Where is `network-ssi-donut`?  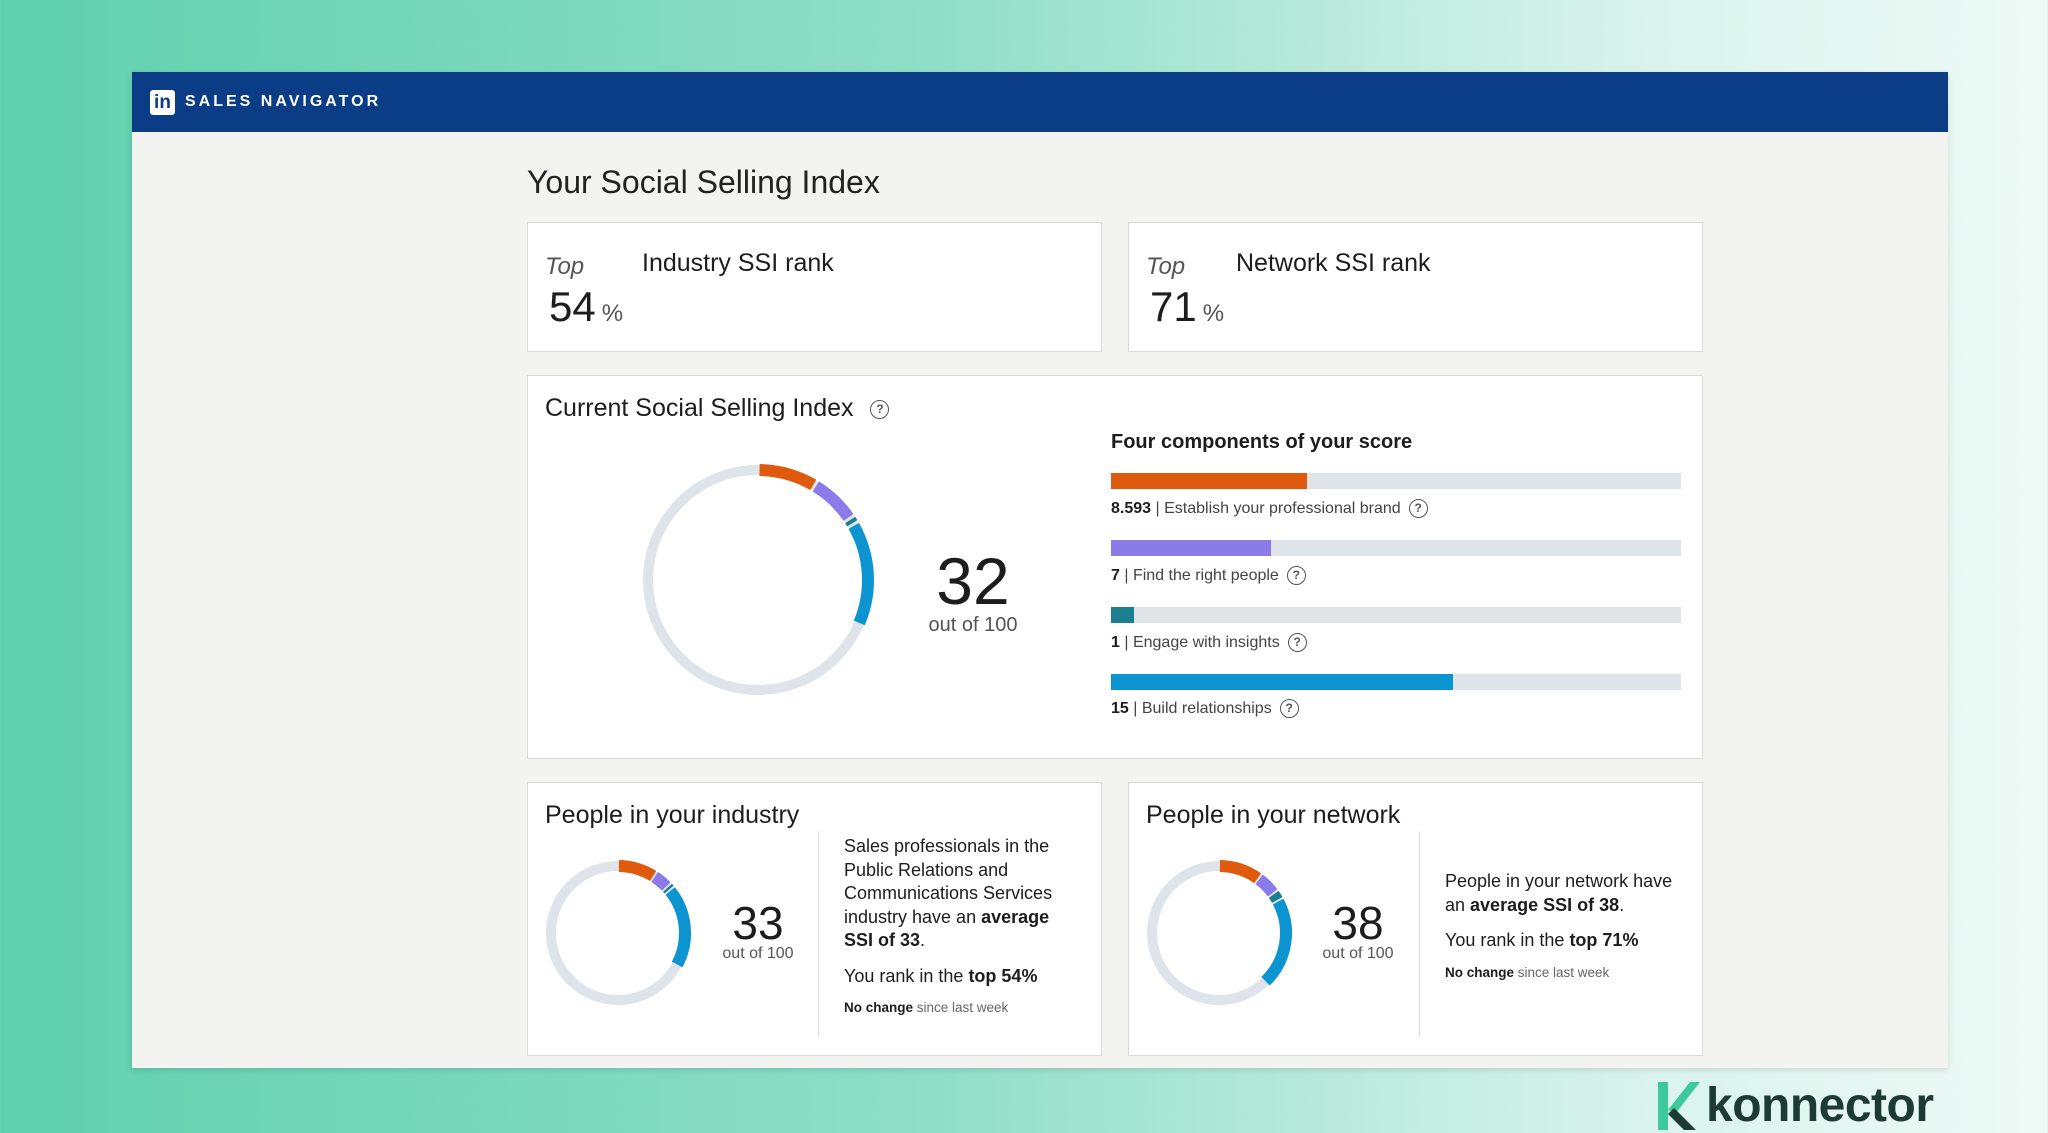 network-ssi-donut is located at coordinates (1219, 932).